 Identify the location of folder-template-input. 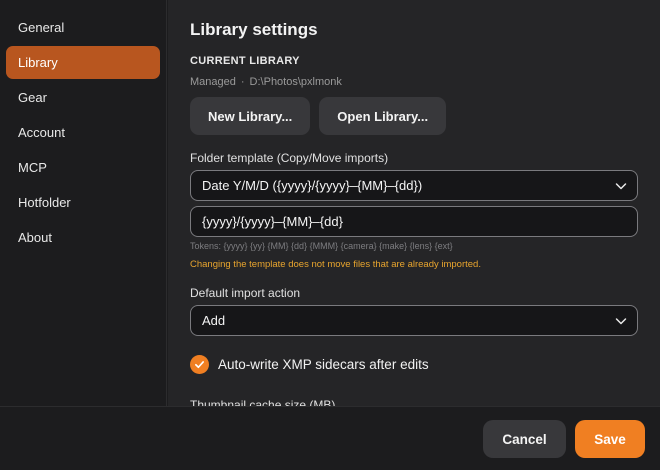
(414, 221).